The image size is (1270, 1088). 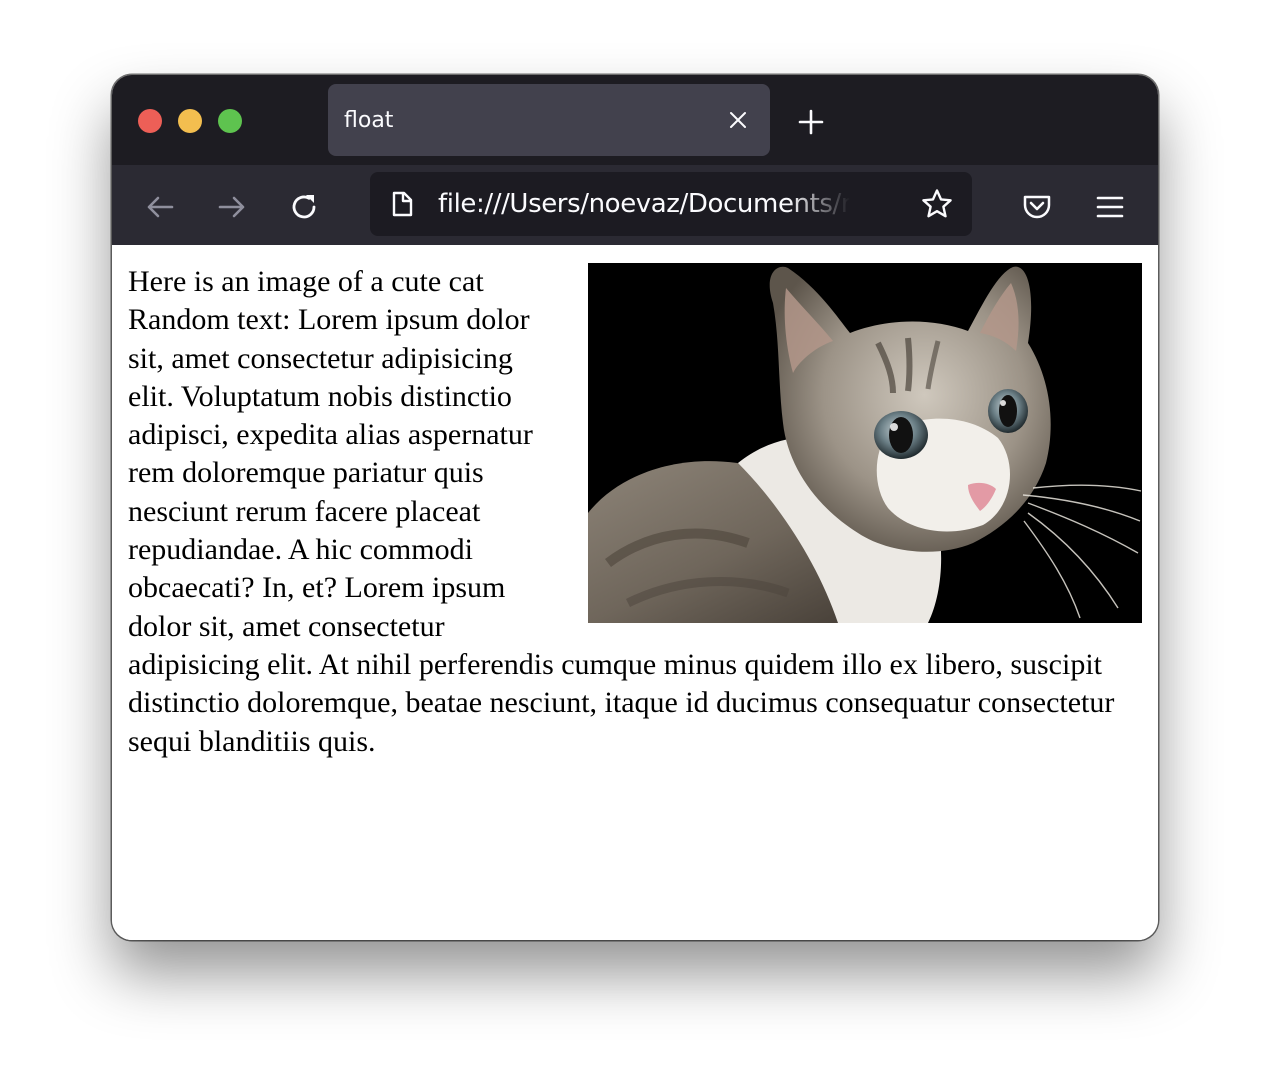 What do you see at coordinates (369, 120) in the screenshot?
I see `tab-title: float` at bounding box center [369, 120].